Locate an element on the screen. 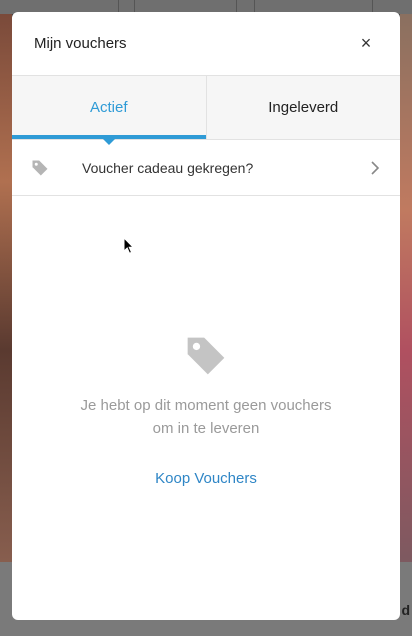 The height and width of the screenshot is (636, 412). mouse-cursor-icon is located at coordinates (129, 245).